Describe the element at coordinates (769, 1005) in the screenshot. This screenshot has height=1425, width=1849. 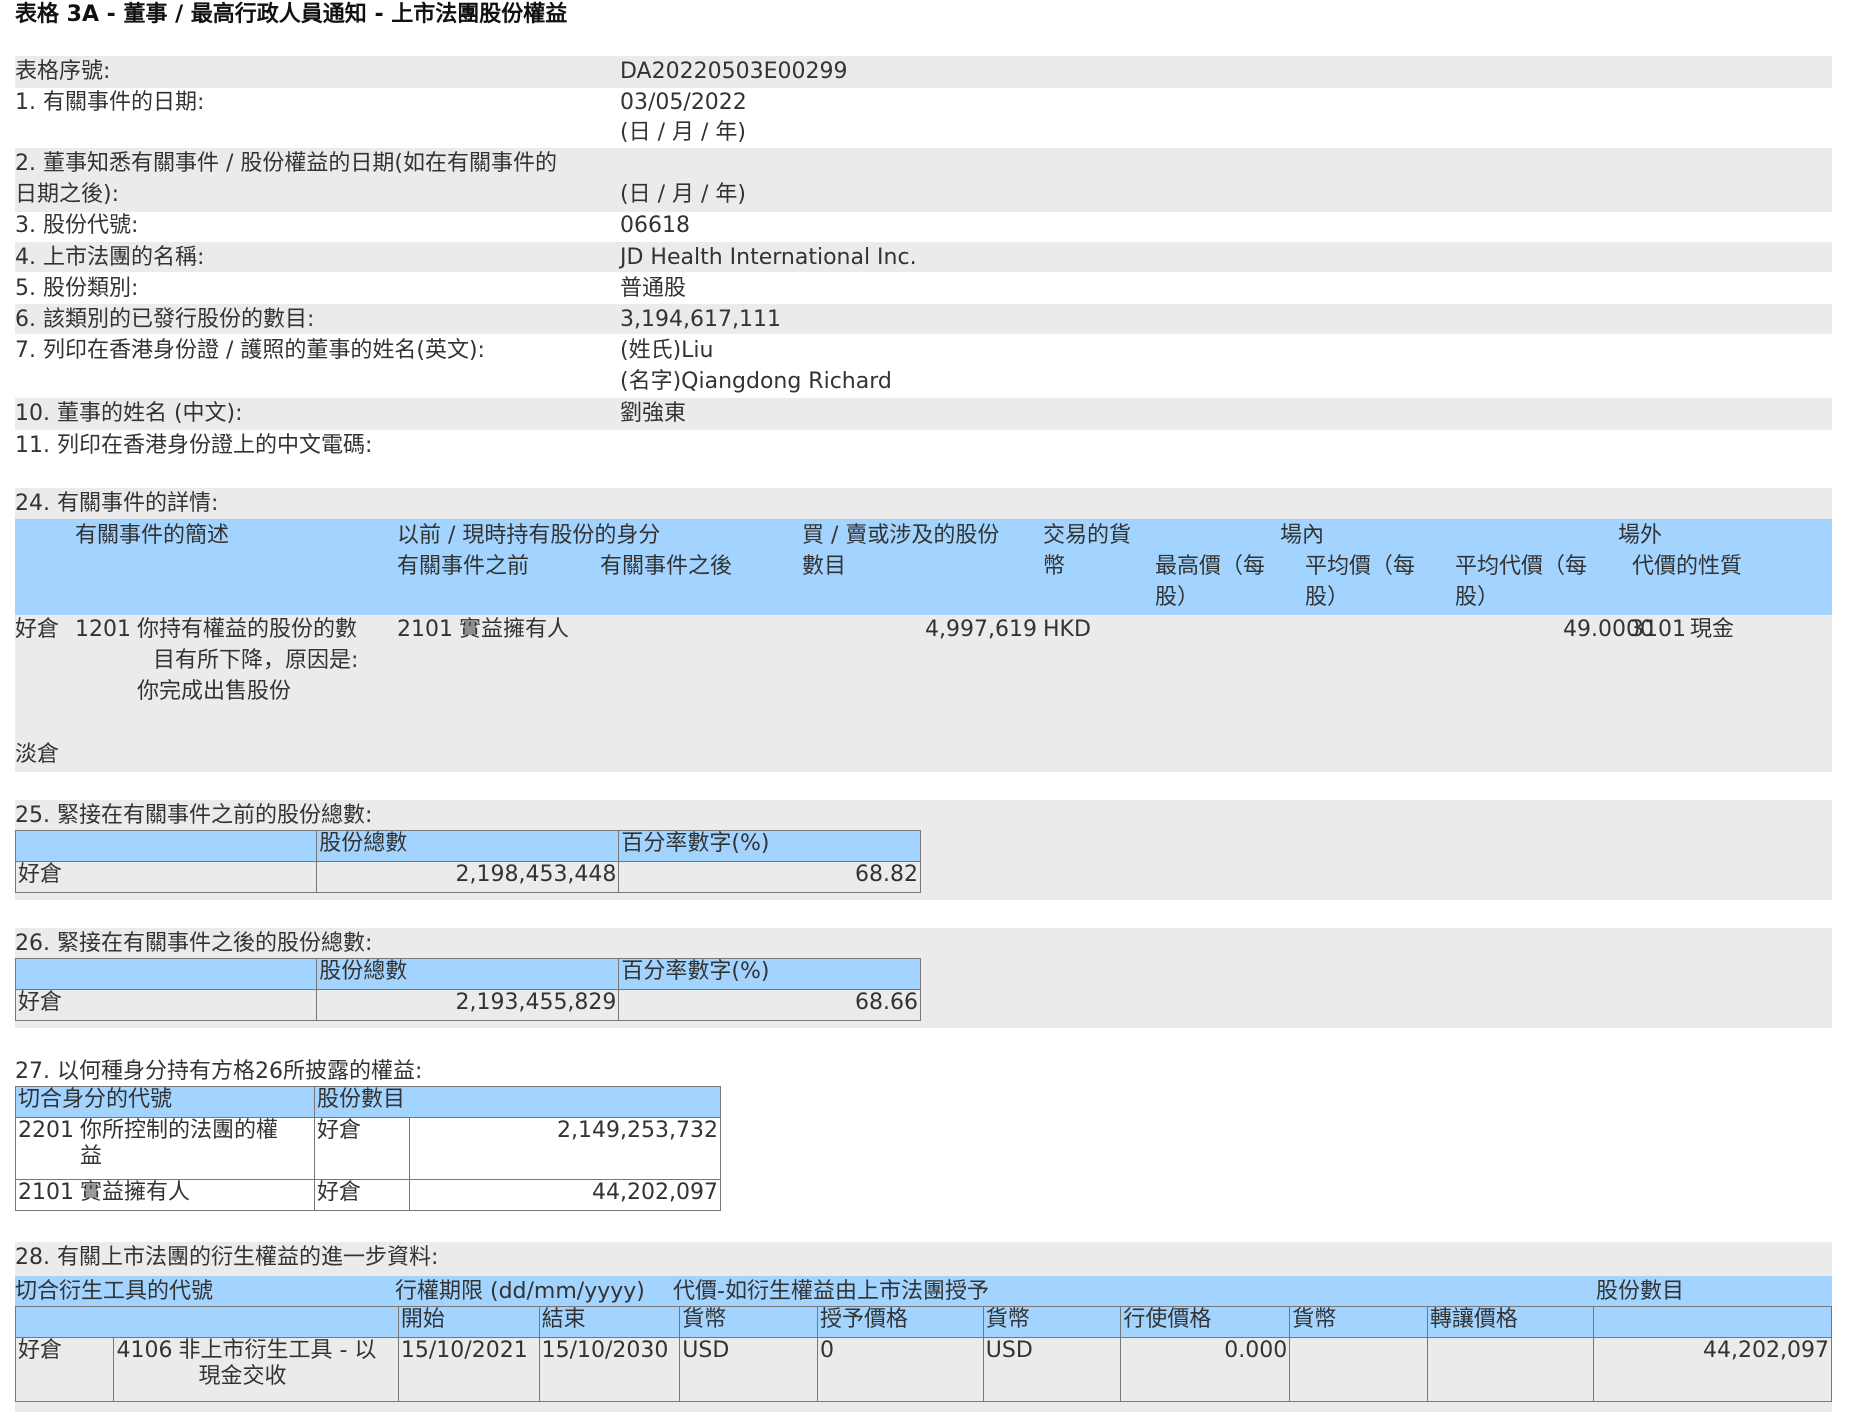
I see `percentage-value: 68.66` at that location.